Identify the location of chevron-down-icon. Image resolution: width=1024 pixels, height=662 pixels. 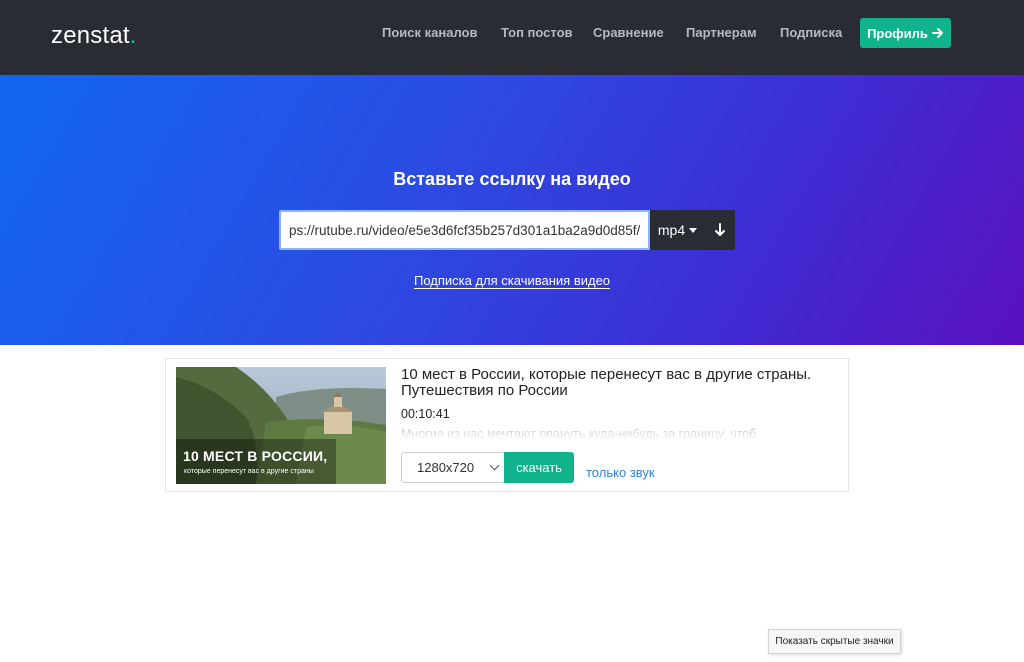
(494, 465).